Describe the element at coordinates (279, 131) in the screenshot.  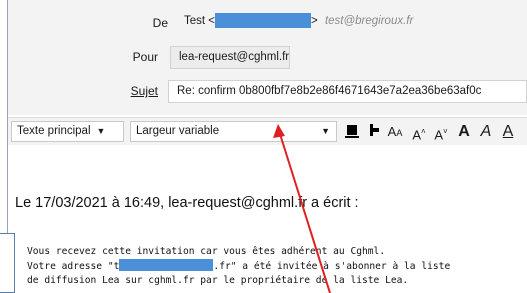
I see `annotation-arrow-head` at that location.